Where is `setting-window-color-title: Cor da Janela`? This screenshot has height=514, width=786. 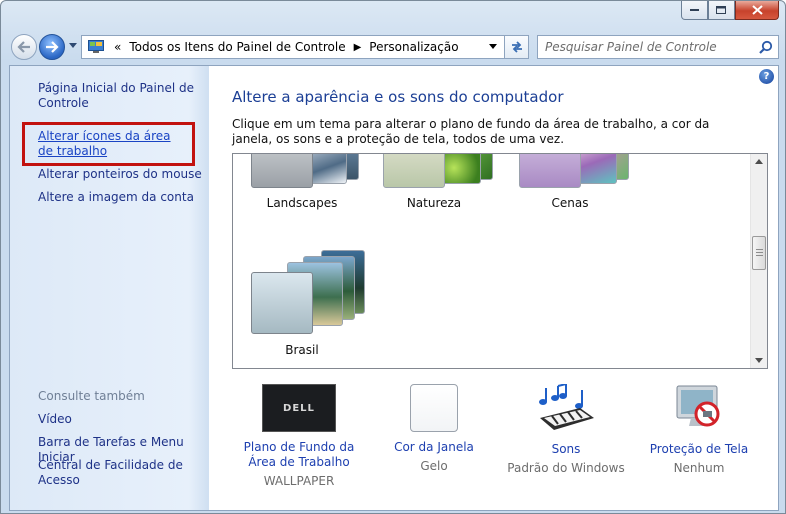
setting-window-color-title: Cor da Janela is located at coordinates (434, 447).